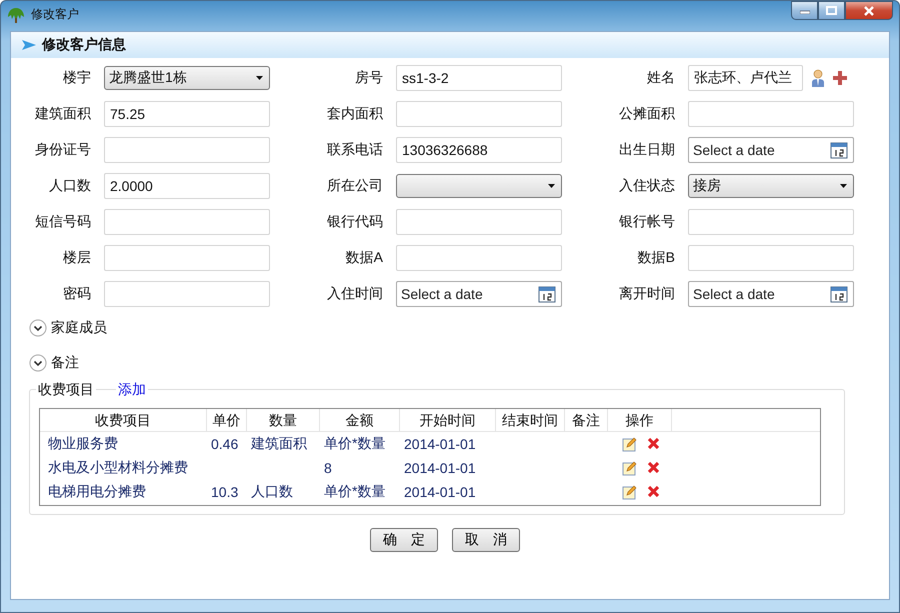 This screenshot has width=900, height=613. Describe the element at coordinates (79, 328) in the screenshot. I see `section-title: 家庭成员` at that location.